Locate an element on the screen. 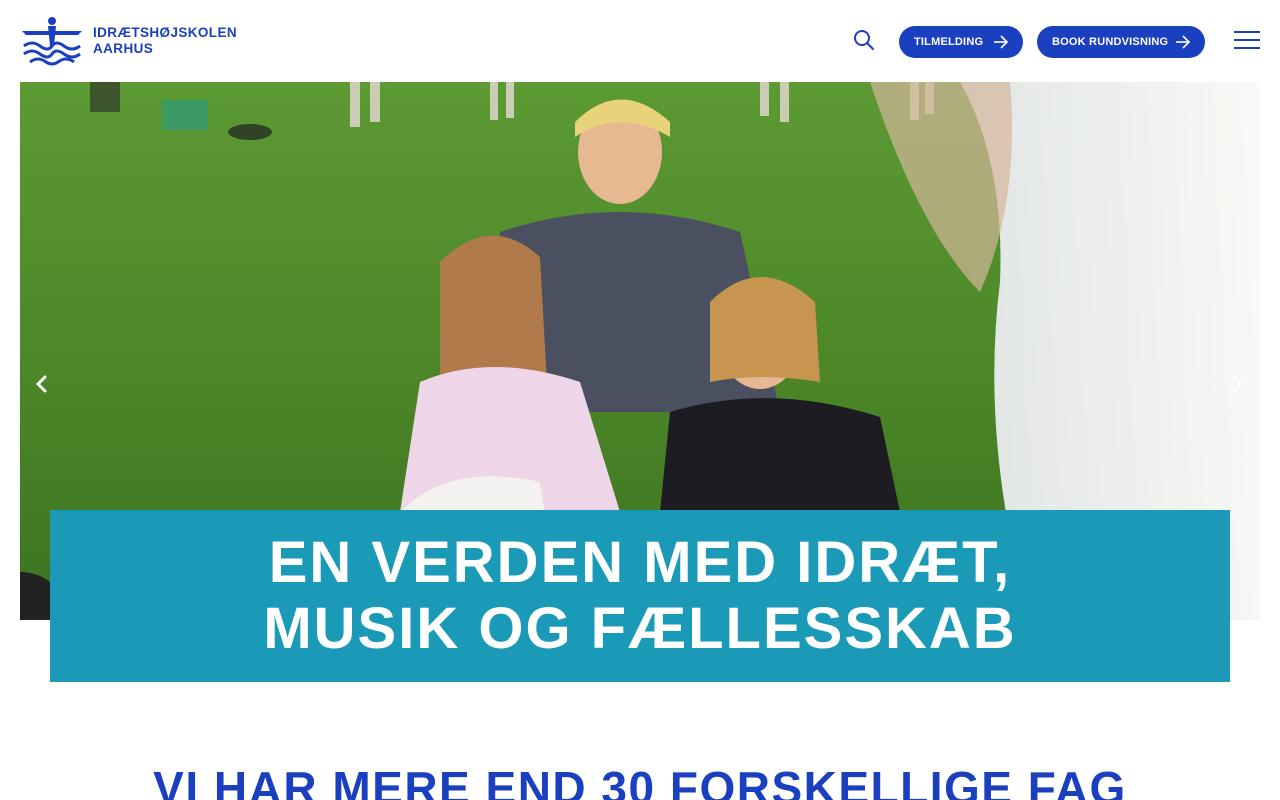  logo-line-1: IDRÆTSHØJSKOLEN is located at coordinates (165, 32).